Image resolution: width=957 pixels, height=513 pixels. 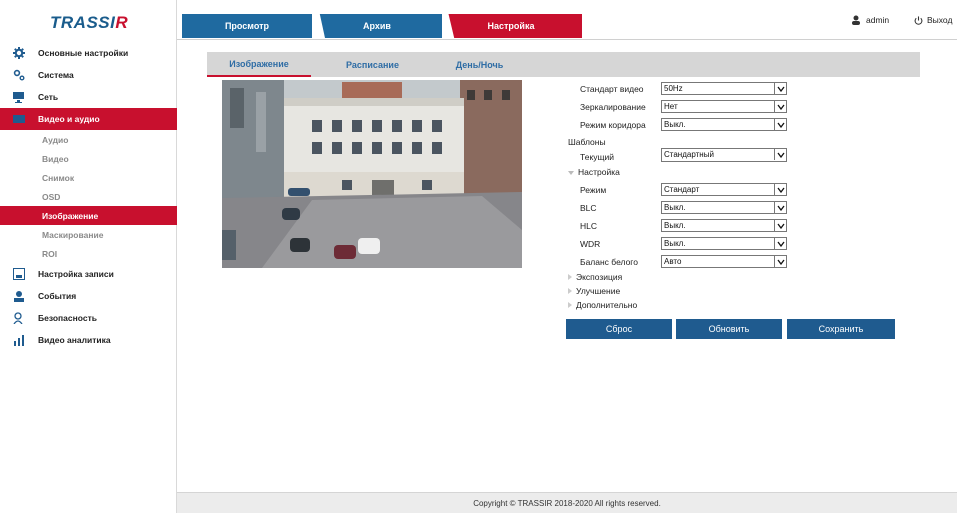 I want to click on sidebar-subitem-label: Снимок, so click(x=58, y=177).